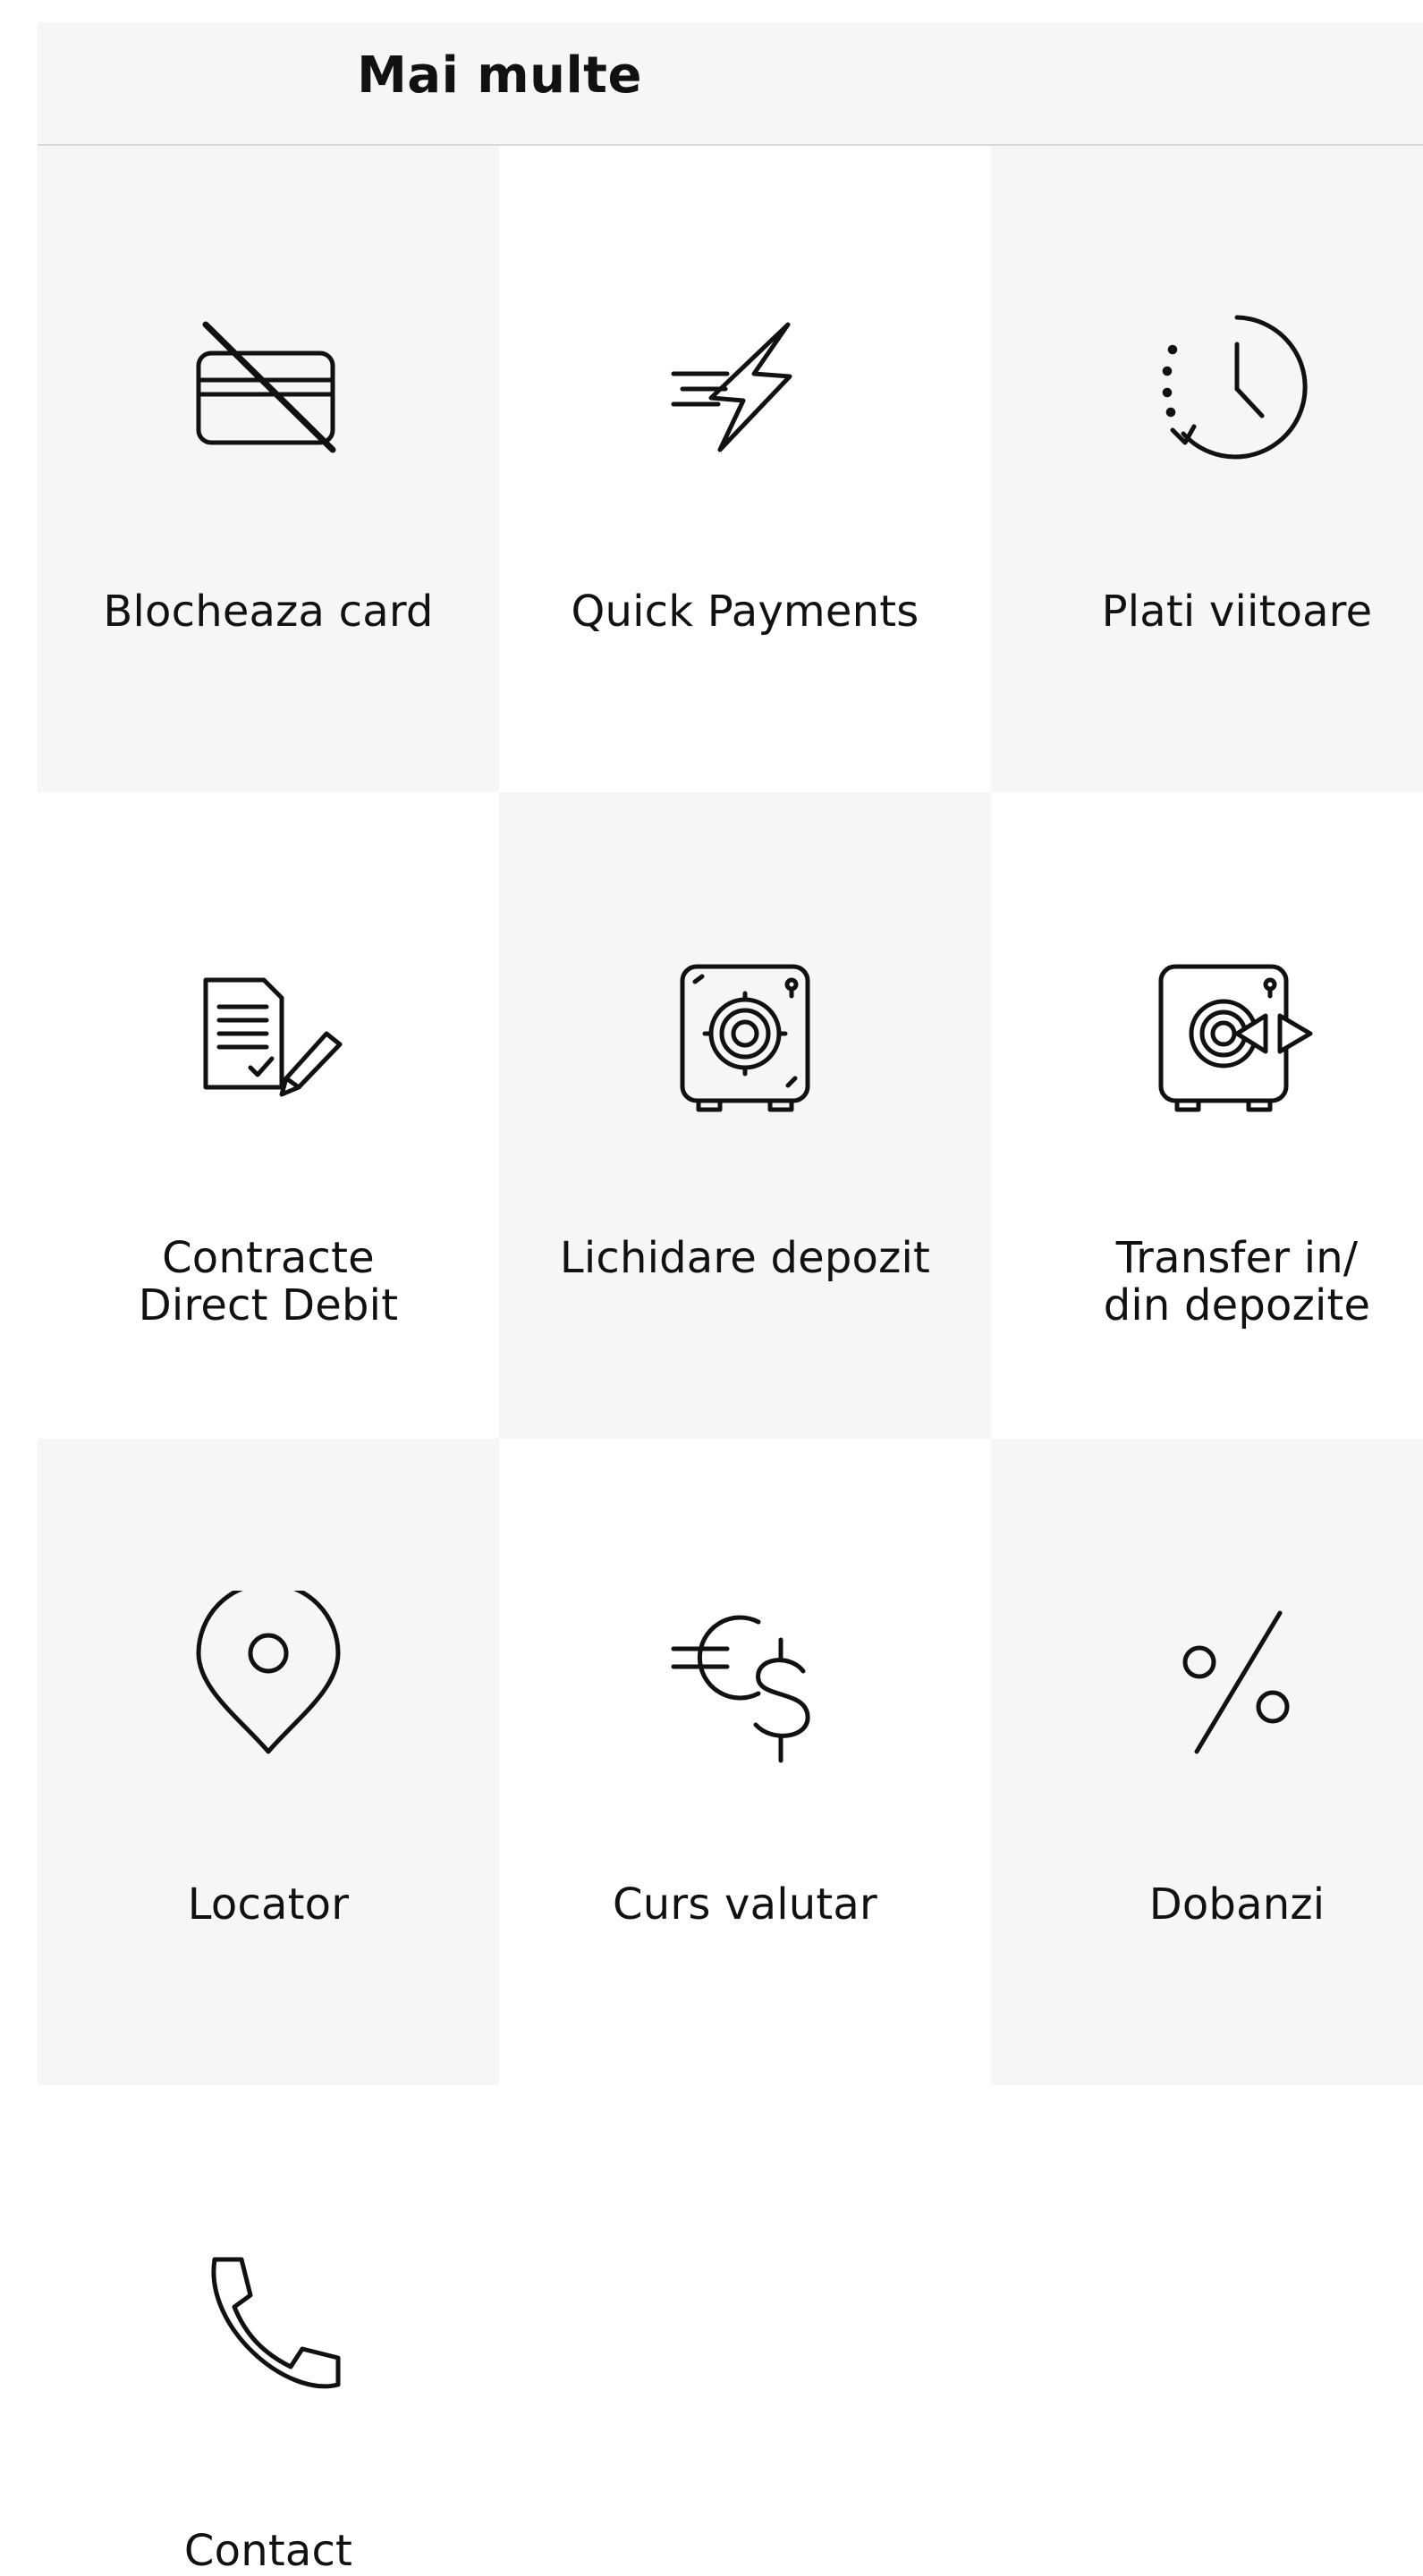 The height and width of the screenshot is (2576, 1423). I want to click on tile-label: Curs valutar, so click(745, 1904).